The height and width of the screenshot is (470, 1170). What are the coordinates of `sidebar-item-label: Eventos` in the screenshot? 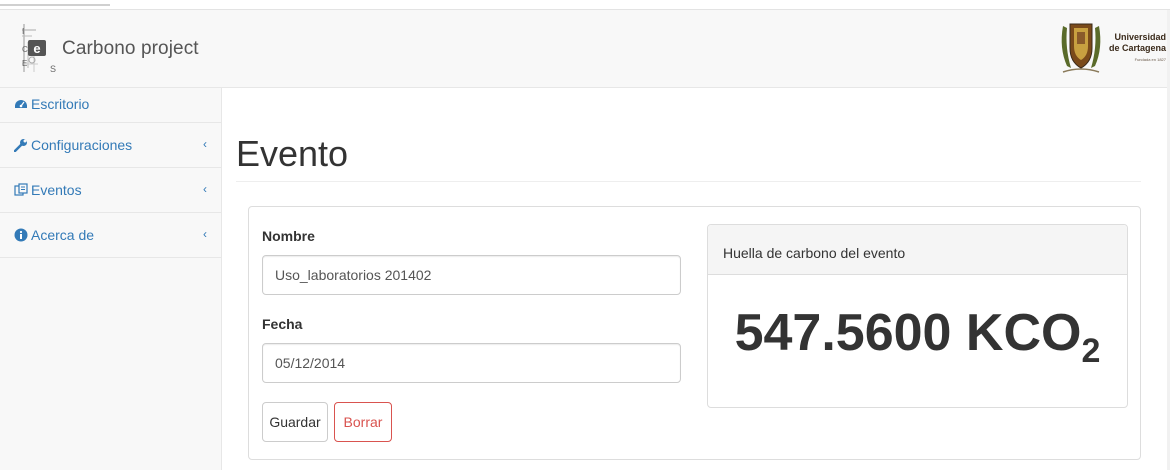 It's located at (56, 190).